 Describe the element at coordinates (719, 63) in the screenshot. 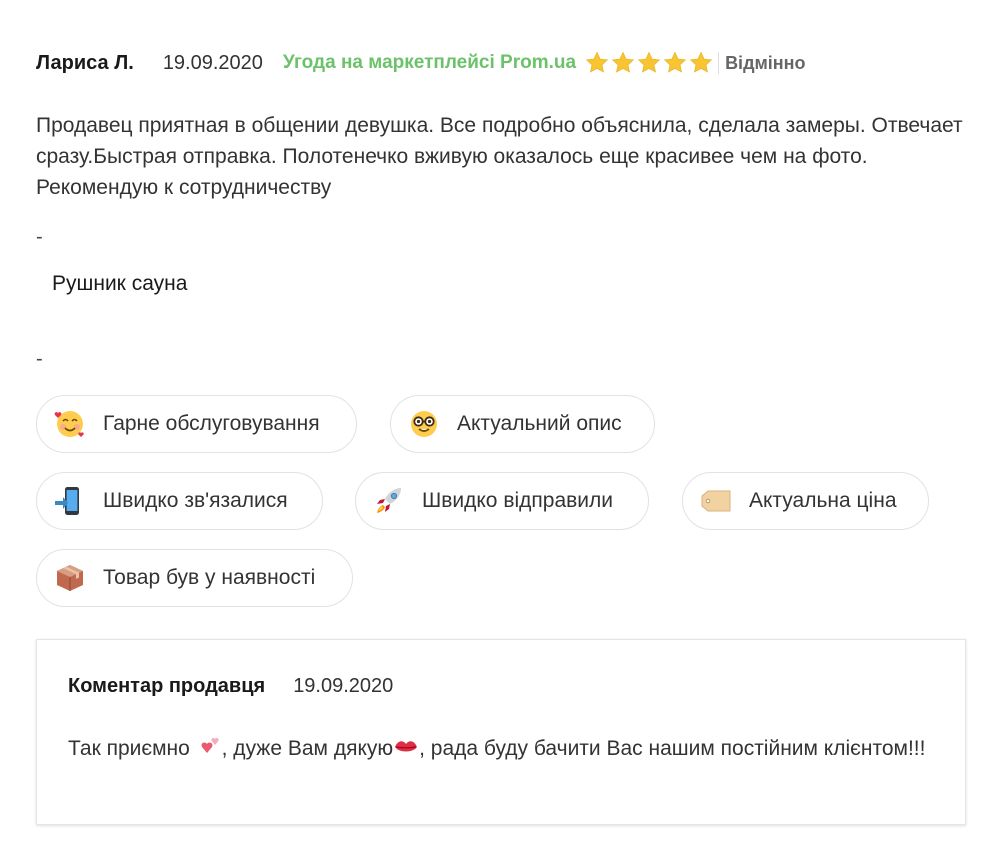

I see `rating-divider` at that location.